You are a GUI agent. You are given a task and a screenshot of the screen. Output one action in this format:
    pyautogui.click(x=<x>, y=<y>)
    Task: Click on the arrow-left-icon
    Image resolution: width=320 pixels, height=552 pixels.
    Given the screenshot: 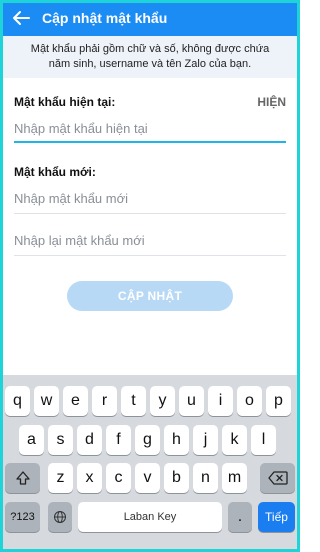 What is the action you would take?
    pyautogui.click(x=21, y=18)
    